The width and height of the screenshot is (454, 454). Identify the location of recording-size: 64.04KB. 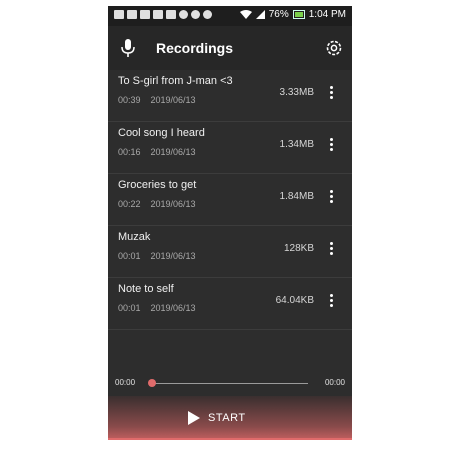
(294, 300).